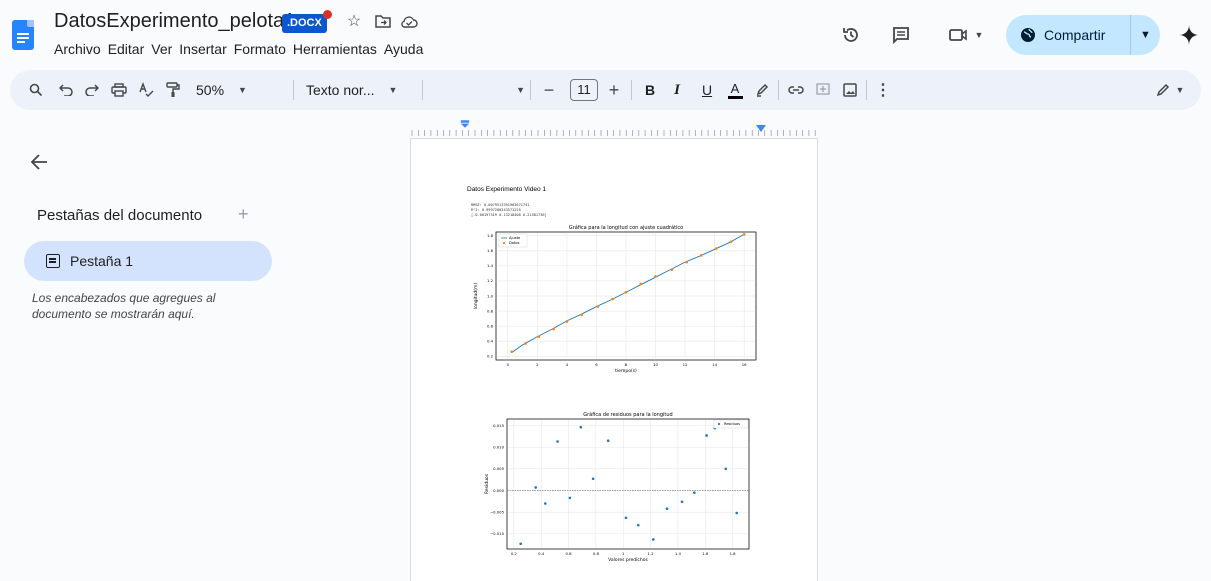 This screenshot has width=1211, height=581. I want to click on menu-archivo: Archivo, so click(77, 49).